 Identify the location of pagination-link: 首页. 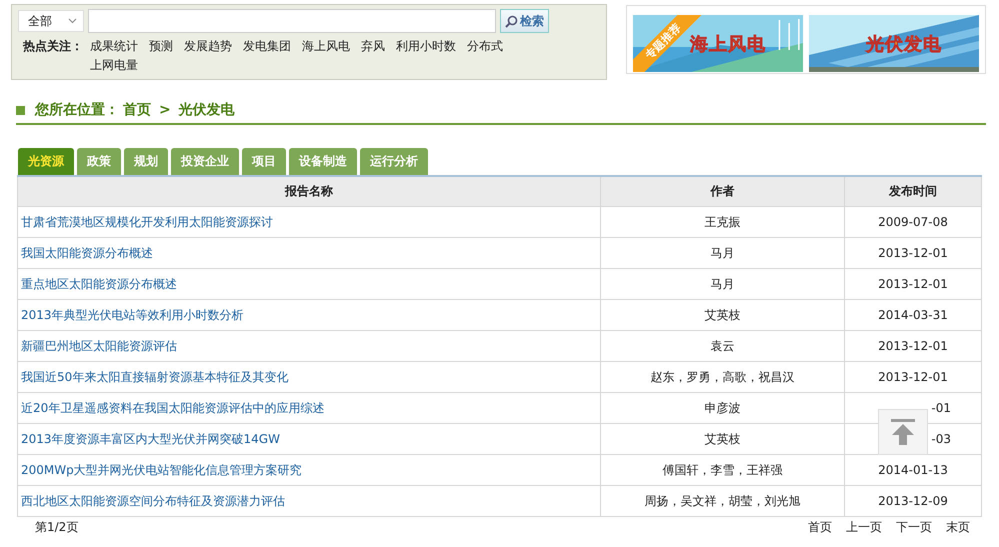
(820, 527).